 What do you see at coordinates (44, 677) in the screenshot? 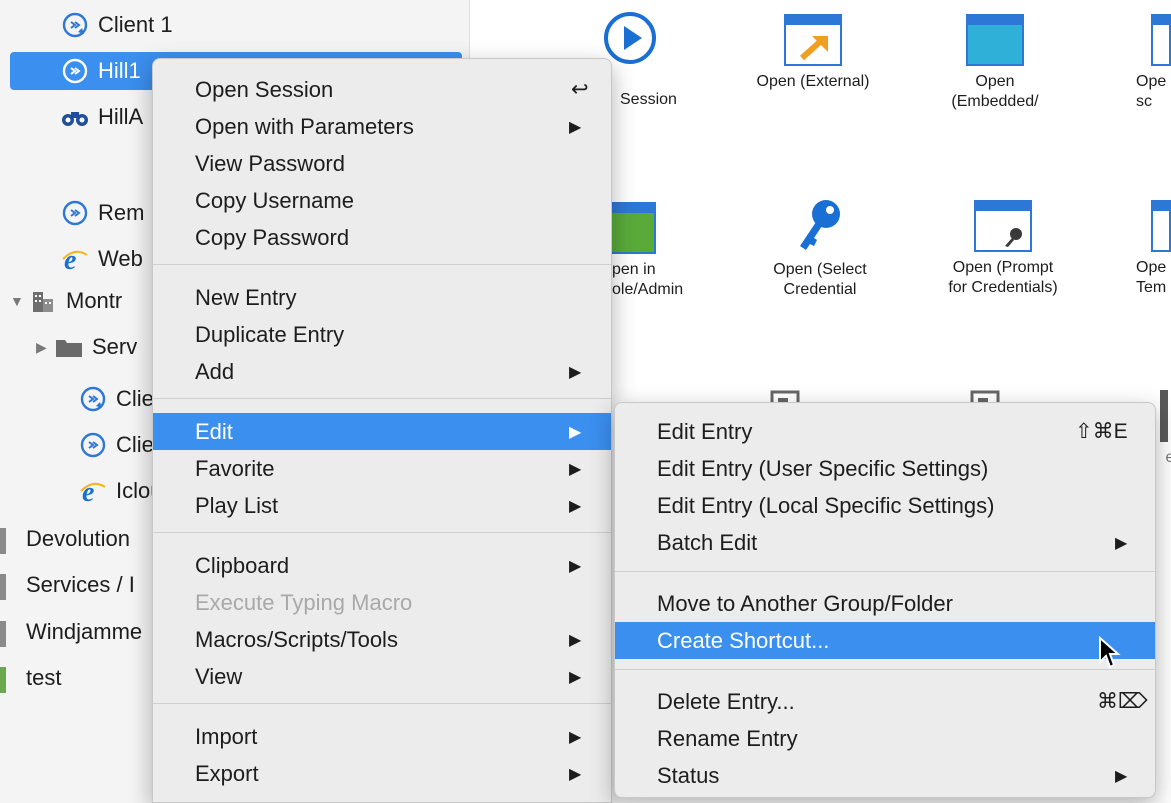
I see `tree-item-label: test` at bounding box center [44, 677].